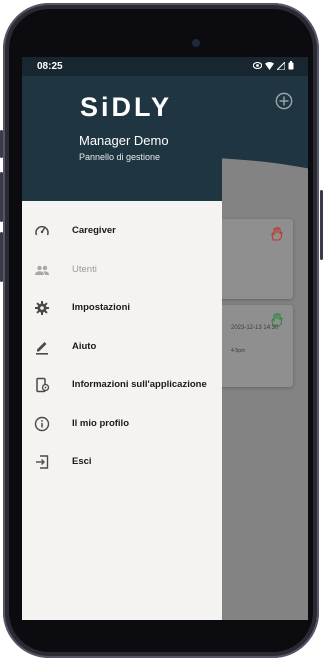  What do you see at coordinates (281, 65) in the screenshot?
I see `signal-icon` at bounding box center [281, 65].